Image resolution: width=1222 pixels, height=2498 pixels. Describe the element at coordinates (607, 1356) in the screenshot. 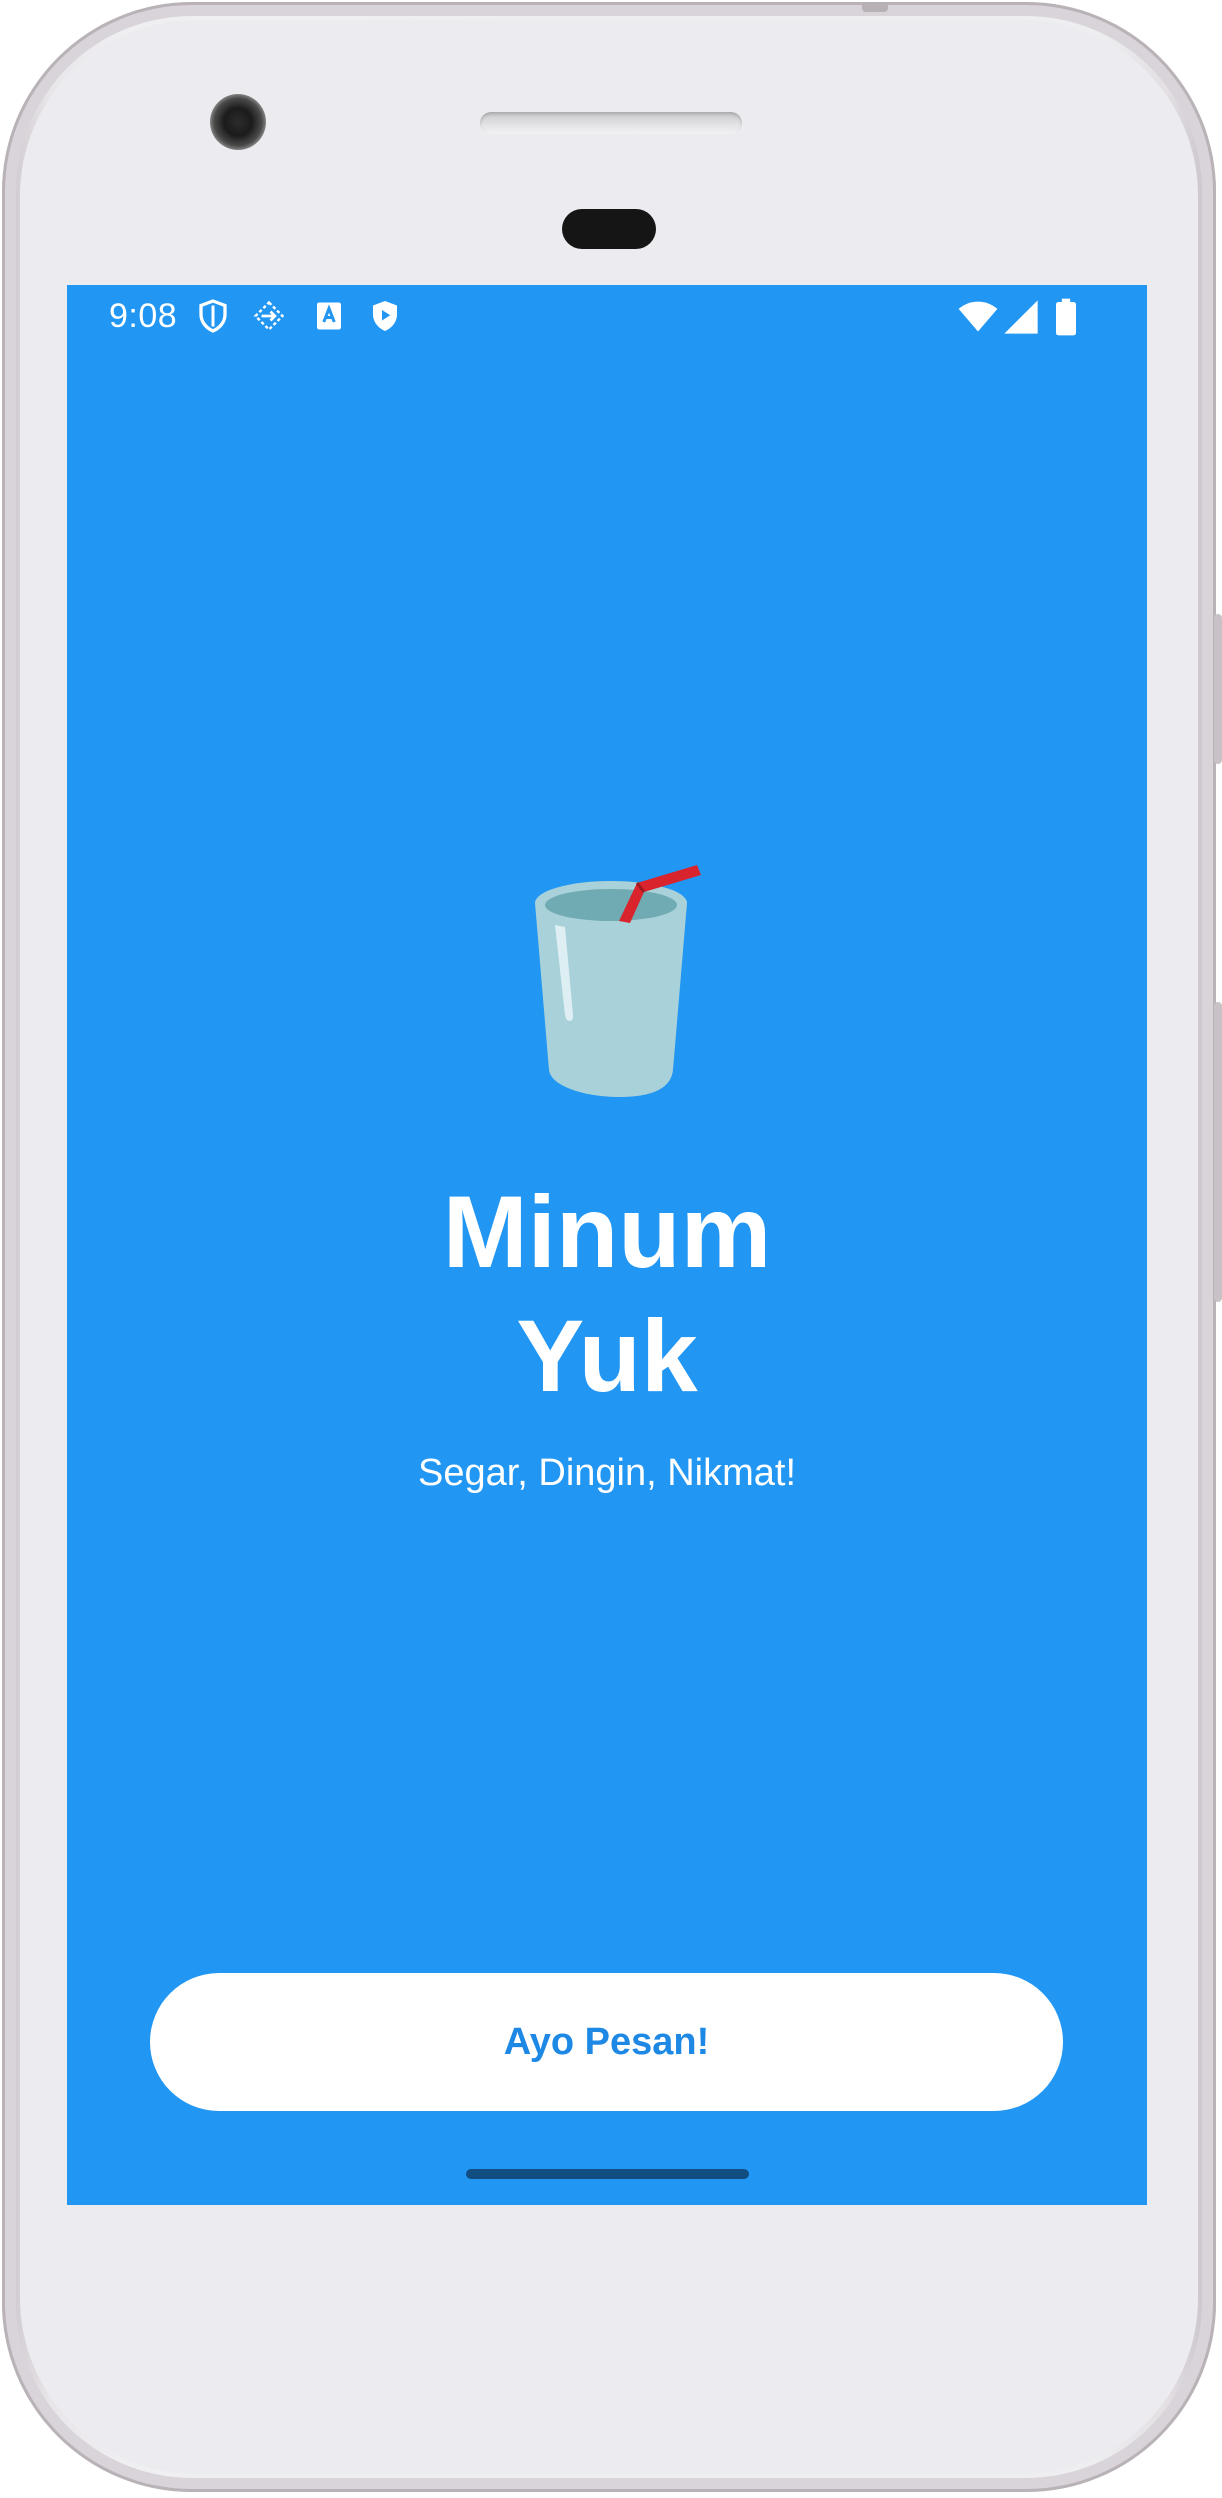

I see `app-title-line2: Yuk` at that location.